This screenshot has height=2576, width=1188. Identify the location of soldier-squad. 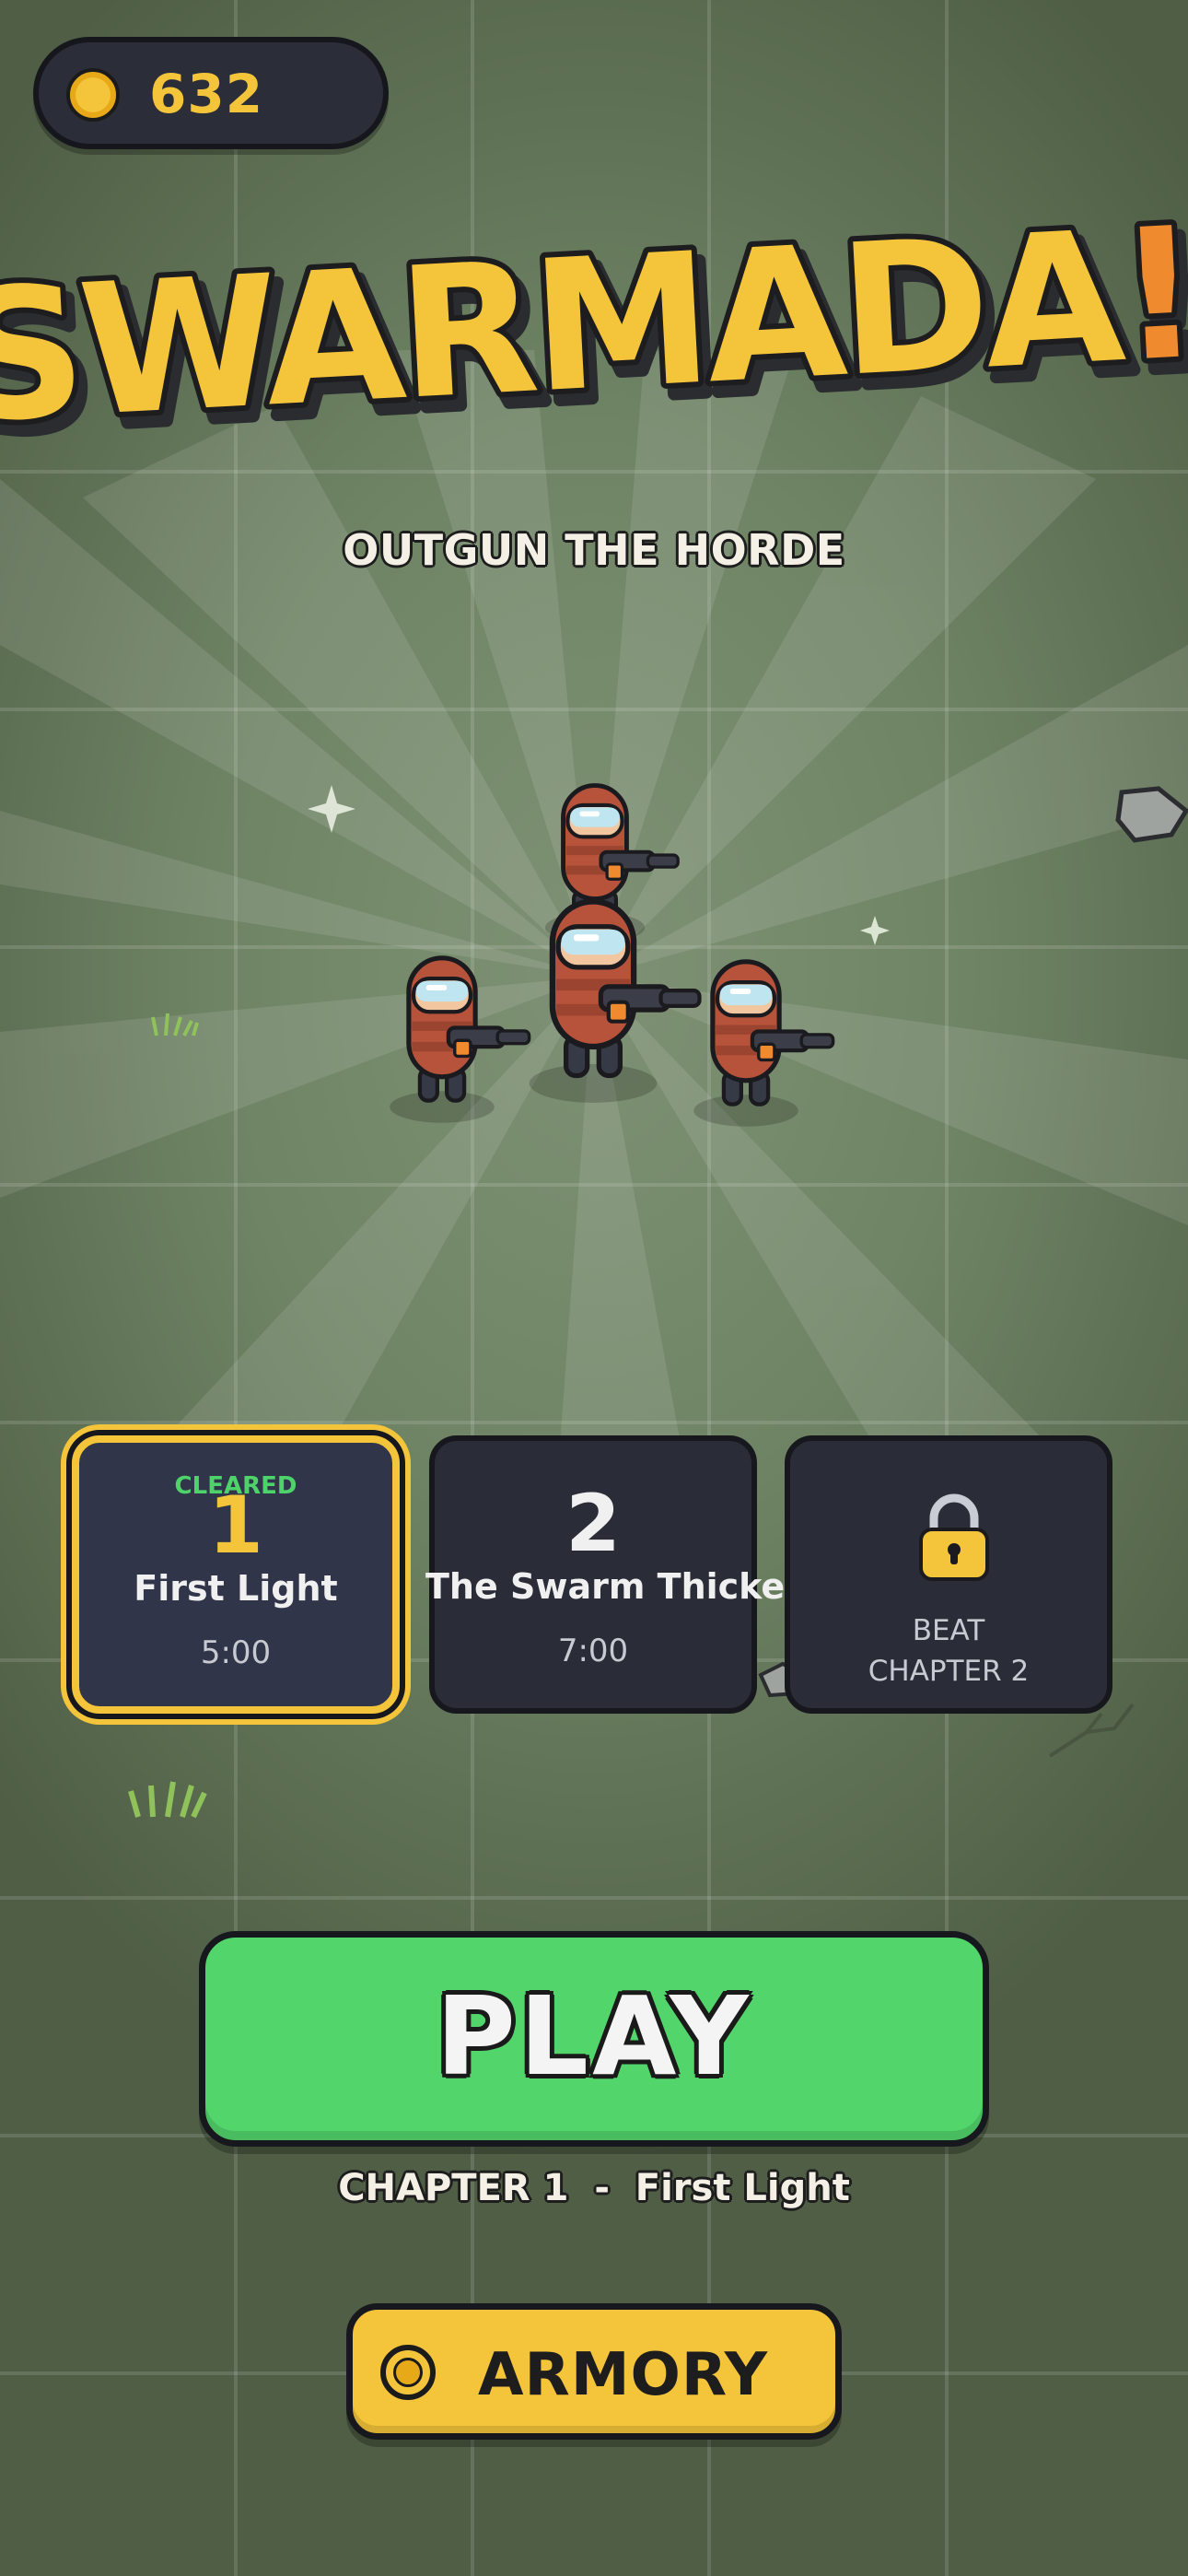
(608, 949).